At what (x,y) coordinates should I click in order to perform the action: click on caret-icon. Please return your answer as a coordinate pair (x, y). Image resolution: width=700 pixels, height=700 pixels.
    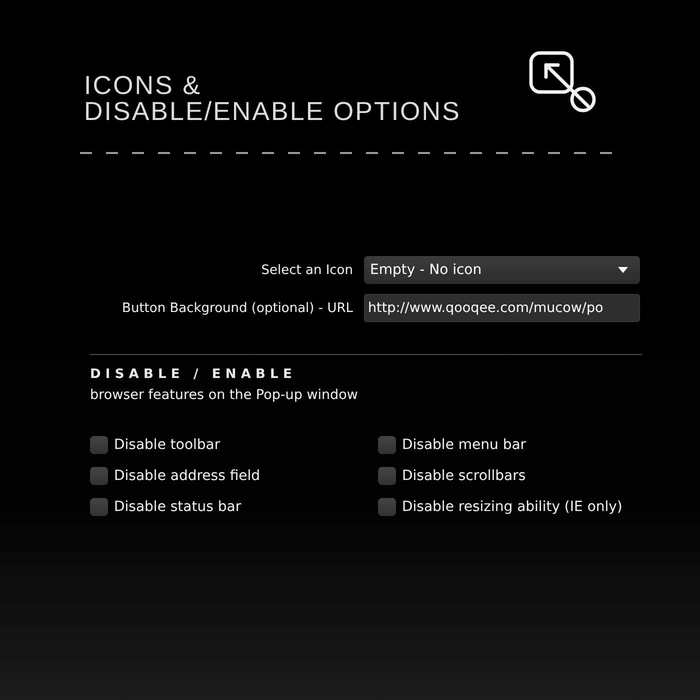
    Looking at the image, I should click on (623, 270).